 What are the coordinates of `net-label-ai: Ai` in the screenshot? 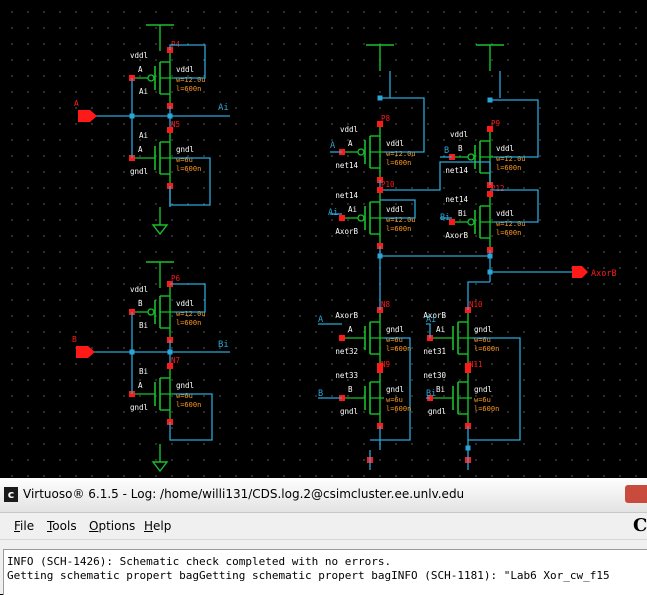 It's located at (223, 108).